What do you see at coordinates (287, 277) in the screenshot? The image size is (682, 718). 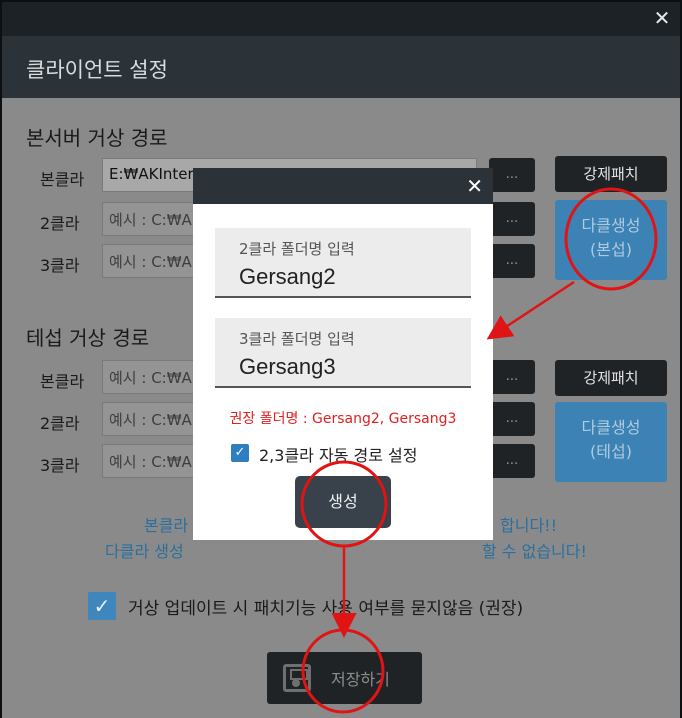 I see `client2-folder-input: Gersang2` at bounding box center [287, 277].